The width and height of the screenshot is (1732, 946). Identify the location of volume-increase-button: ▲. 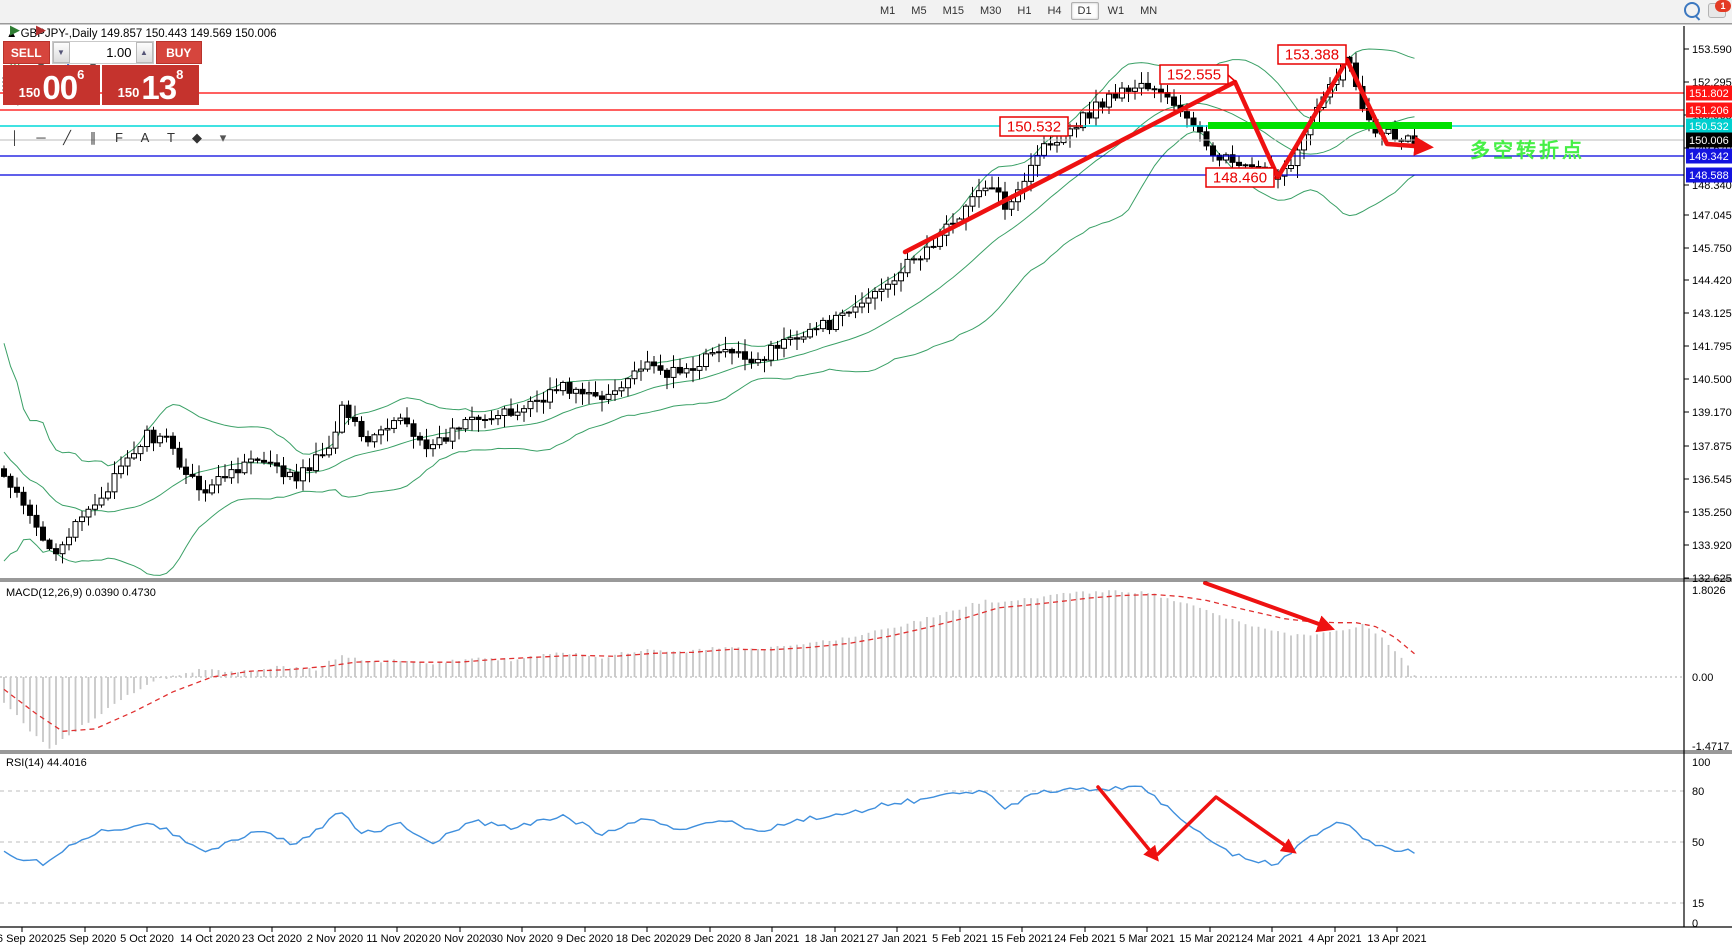
(144, 52).